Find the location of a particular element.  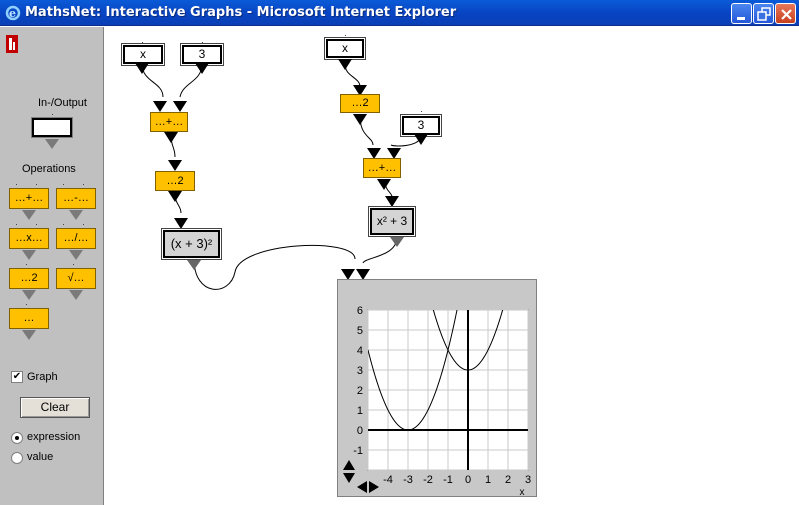

input-3-right: 3 is located at coordinates (421, 125).